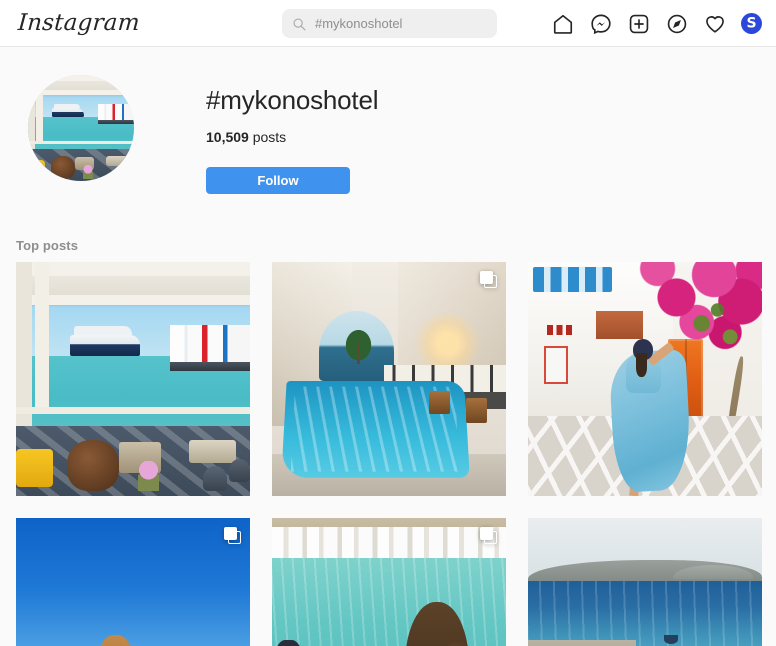  Describe the element at coordinates (47, 245) in the screenshot. I see `top-posts-label: Top posts` at that location.